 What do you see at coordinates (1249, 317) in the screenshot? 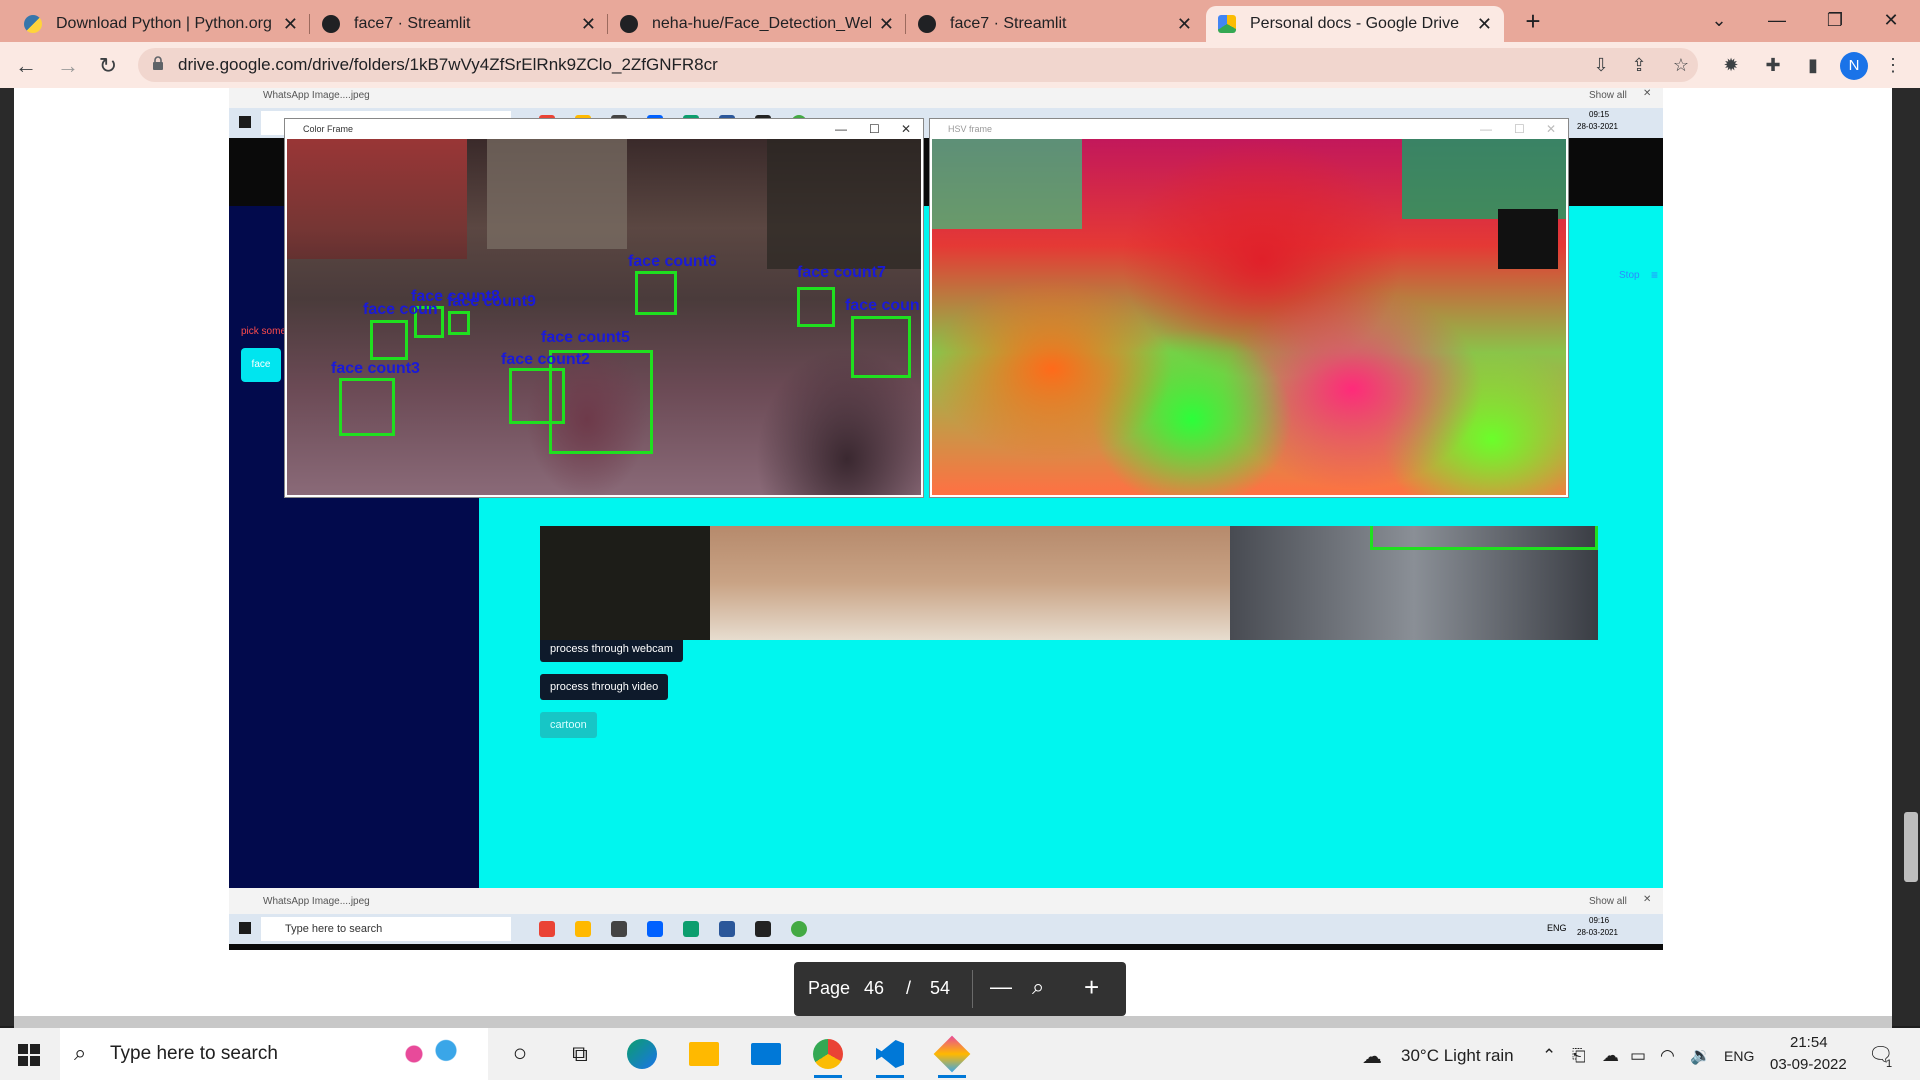
I see `crowd-hsv-image` at bounding box center [1249, 317].